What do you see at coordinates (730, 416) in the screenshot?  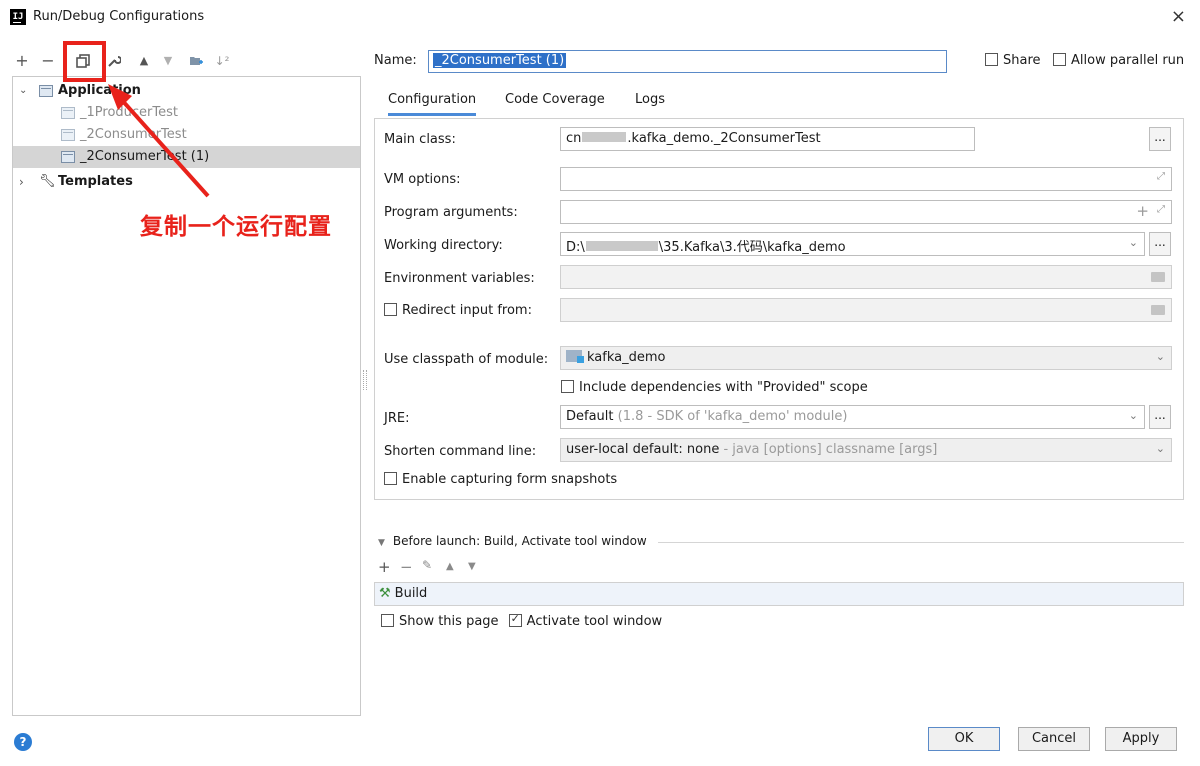 I see `jre-hint: (1.8 - SDK of 'kafka_demo' module)` at bounding box center [730, 416].